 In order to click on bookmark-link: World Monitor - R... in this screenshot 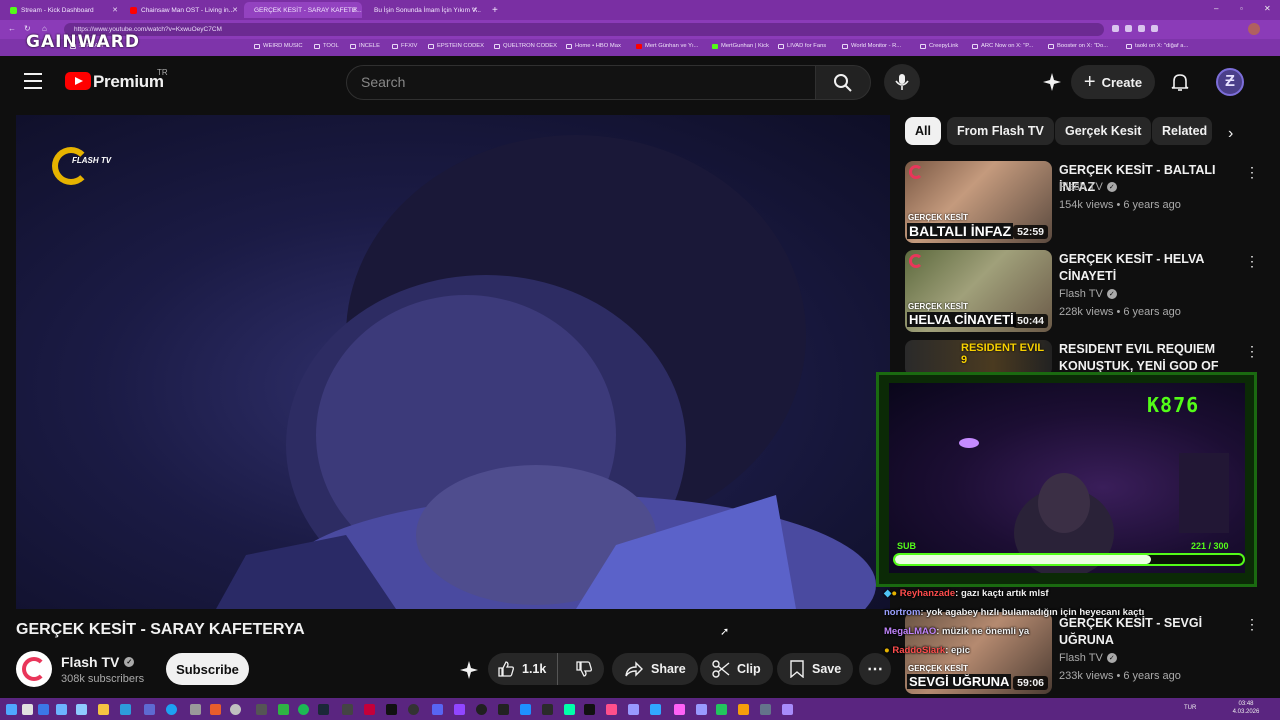, I will do `click(871, 46)`.